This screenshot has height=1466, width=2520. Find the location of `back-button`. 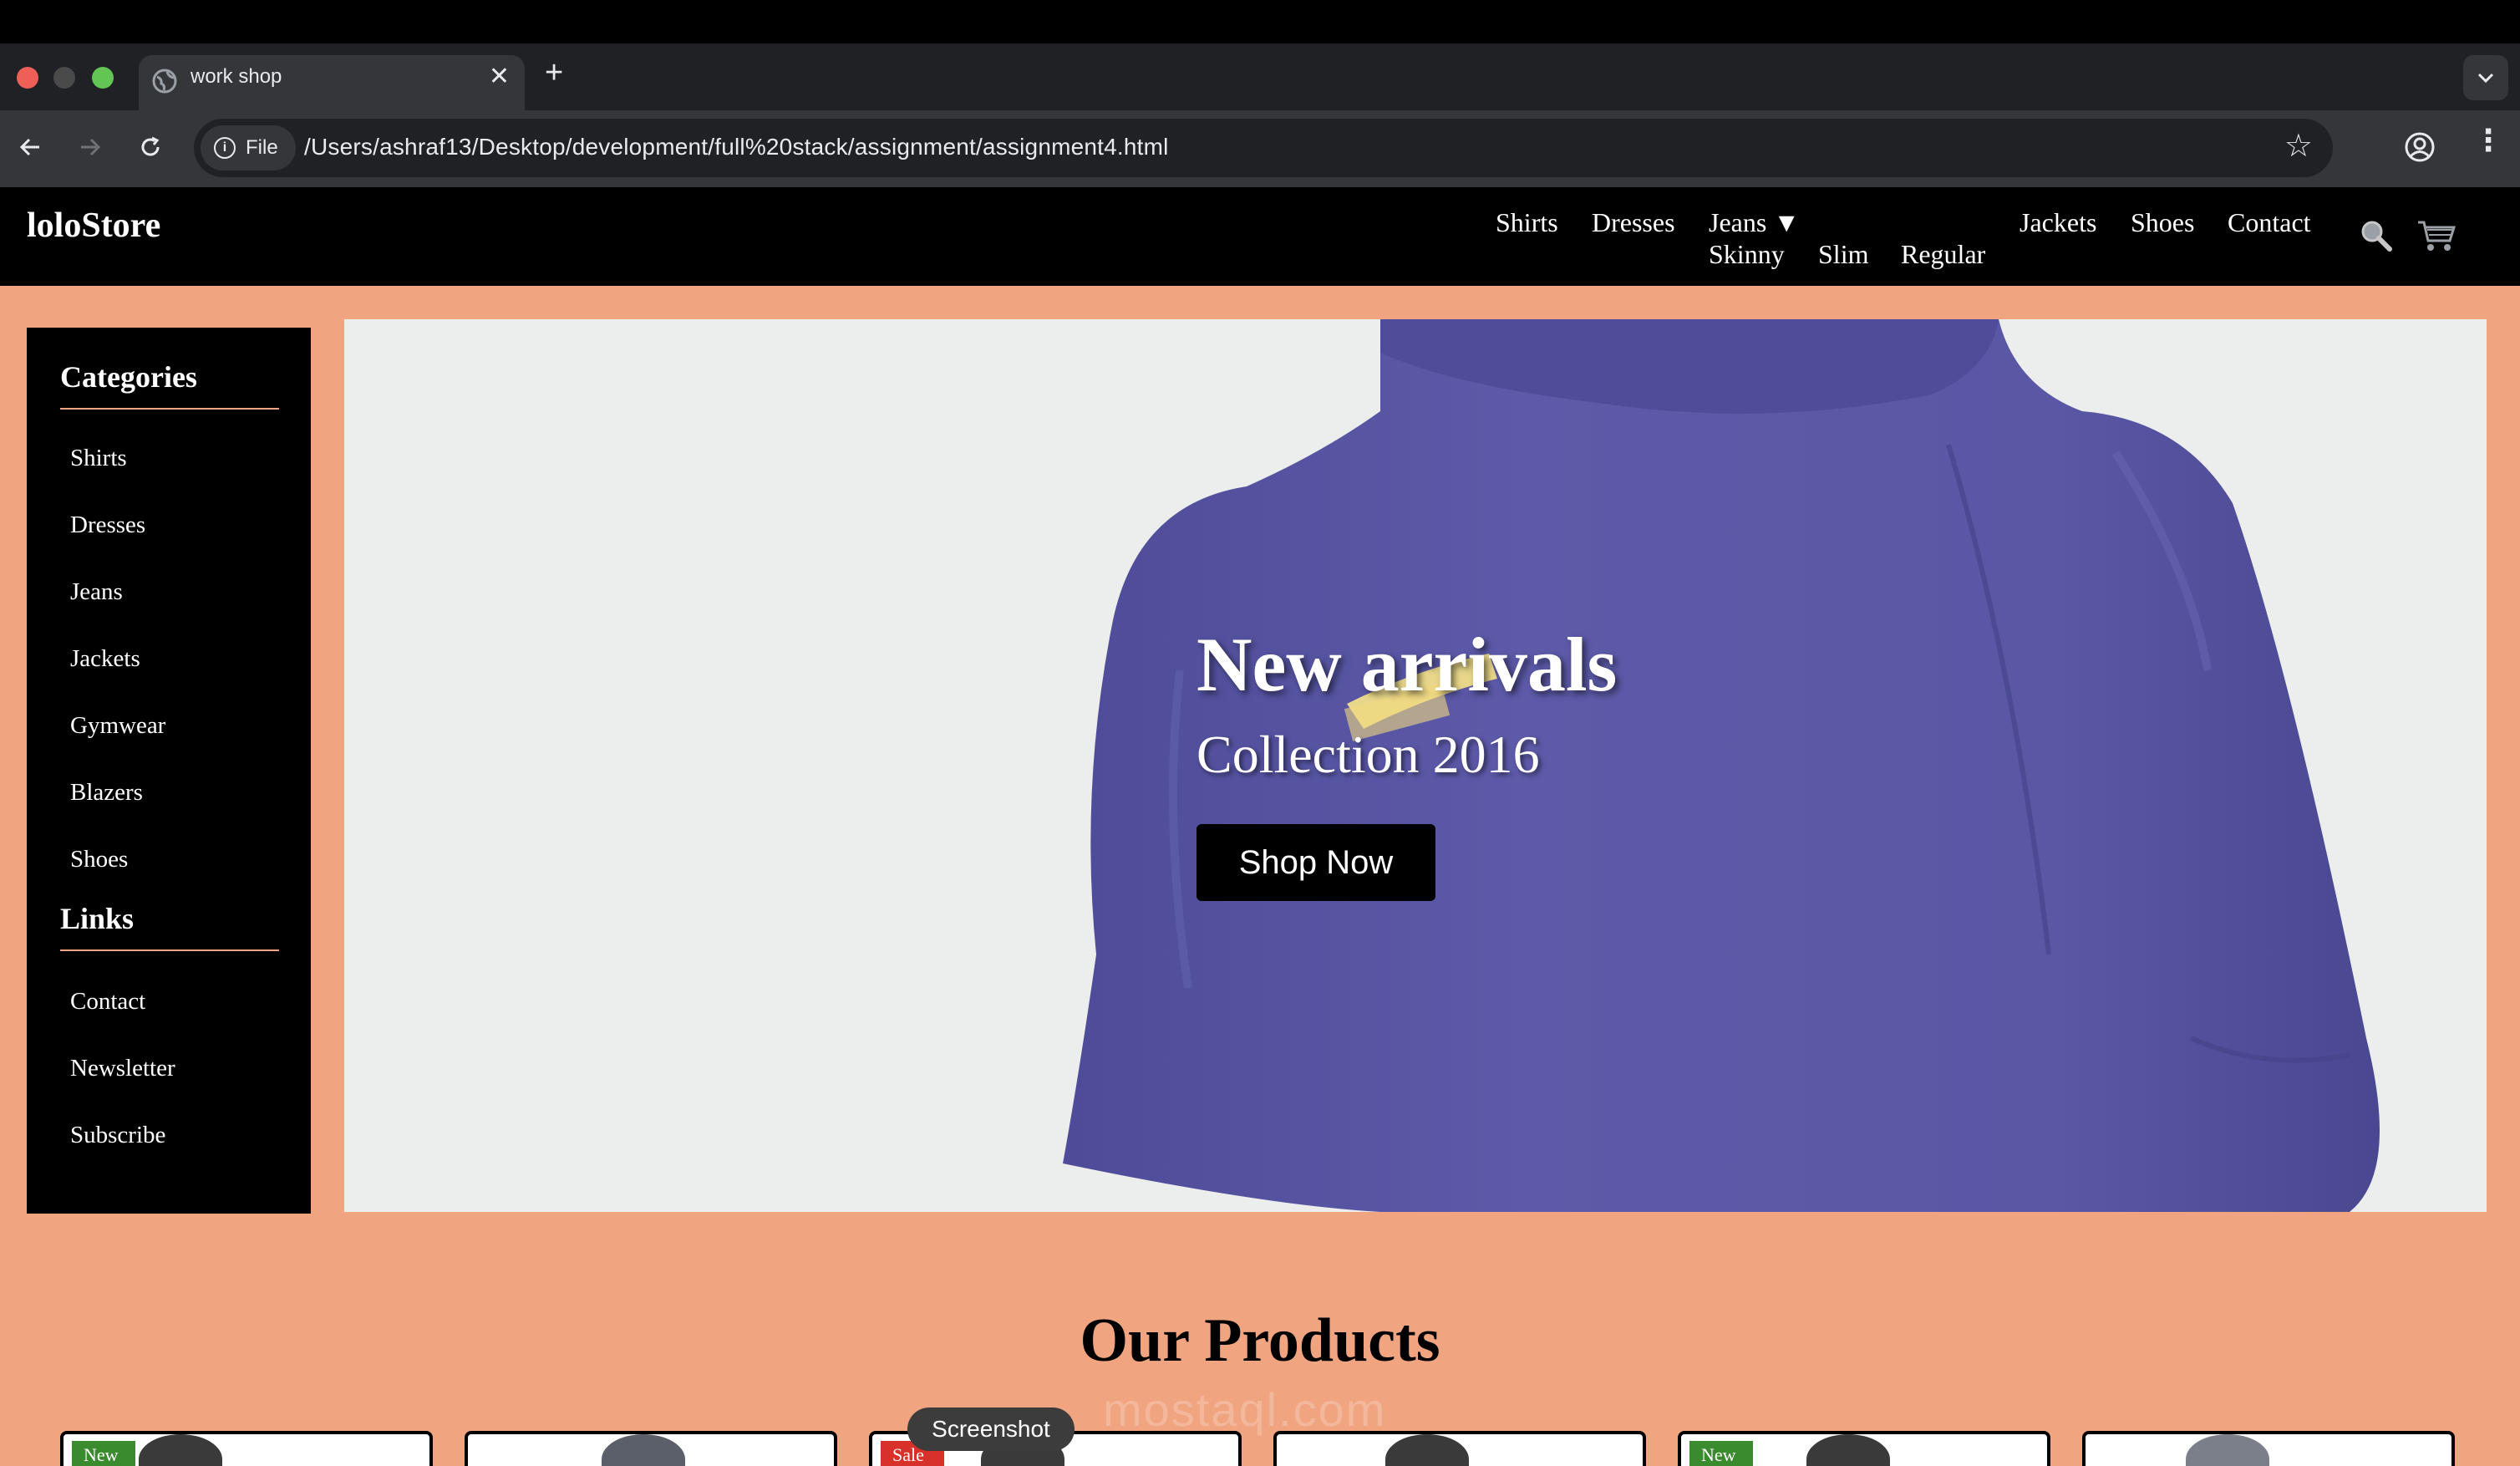

back-button is located at coordinates (30, 147).